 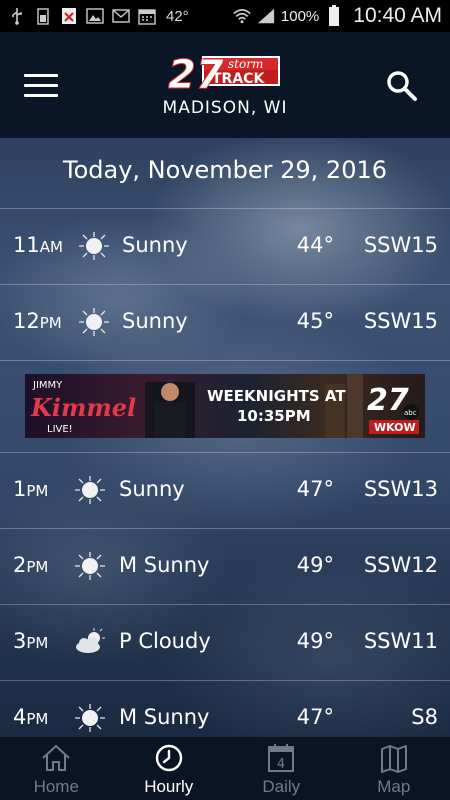 I want to click on hour-value: 4, so click(x=20, y=717).